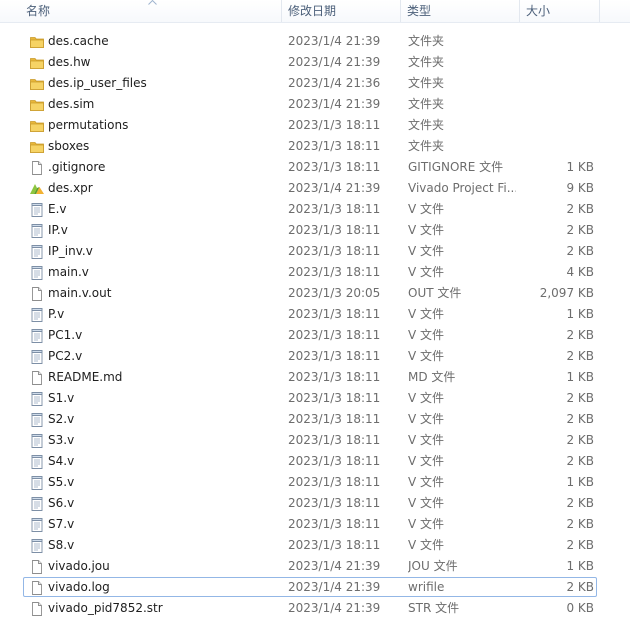  Describe the element at coordinates (88, 125) in the screenshot. I see `file-name: permutations` at that location.